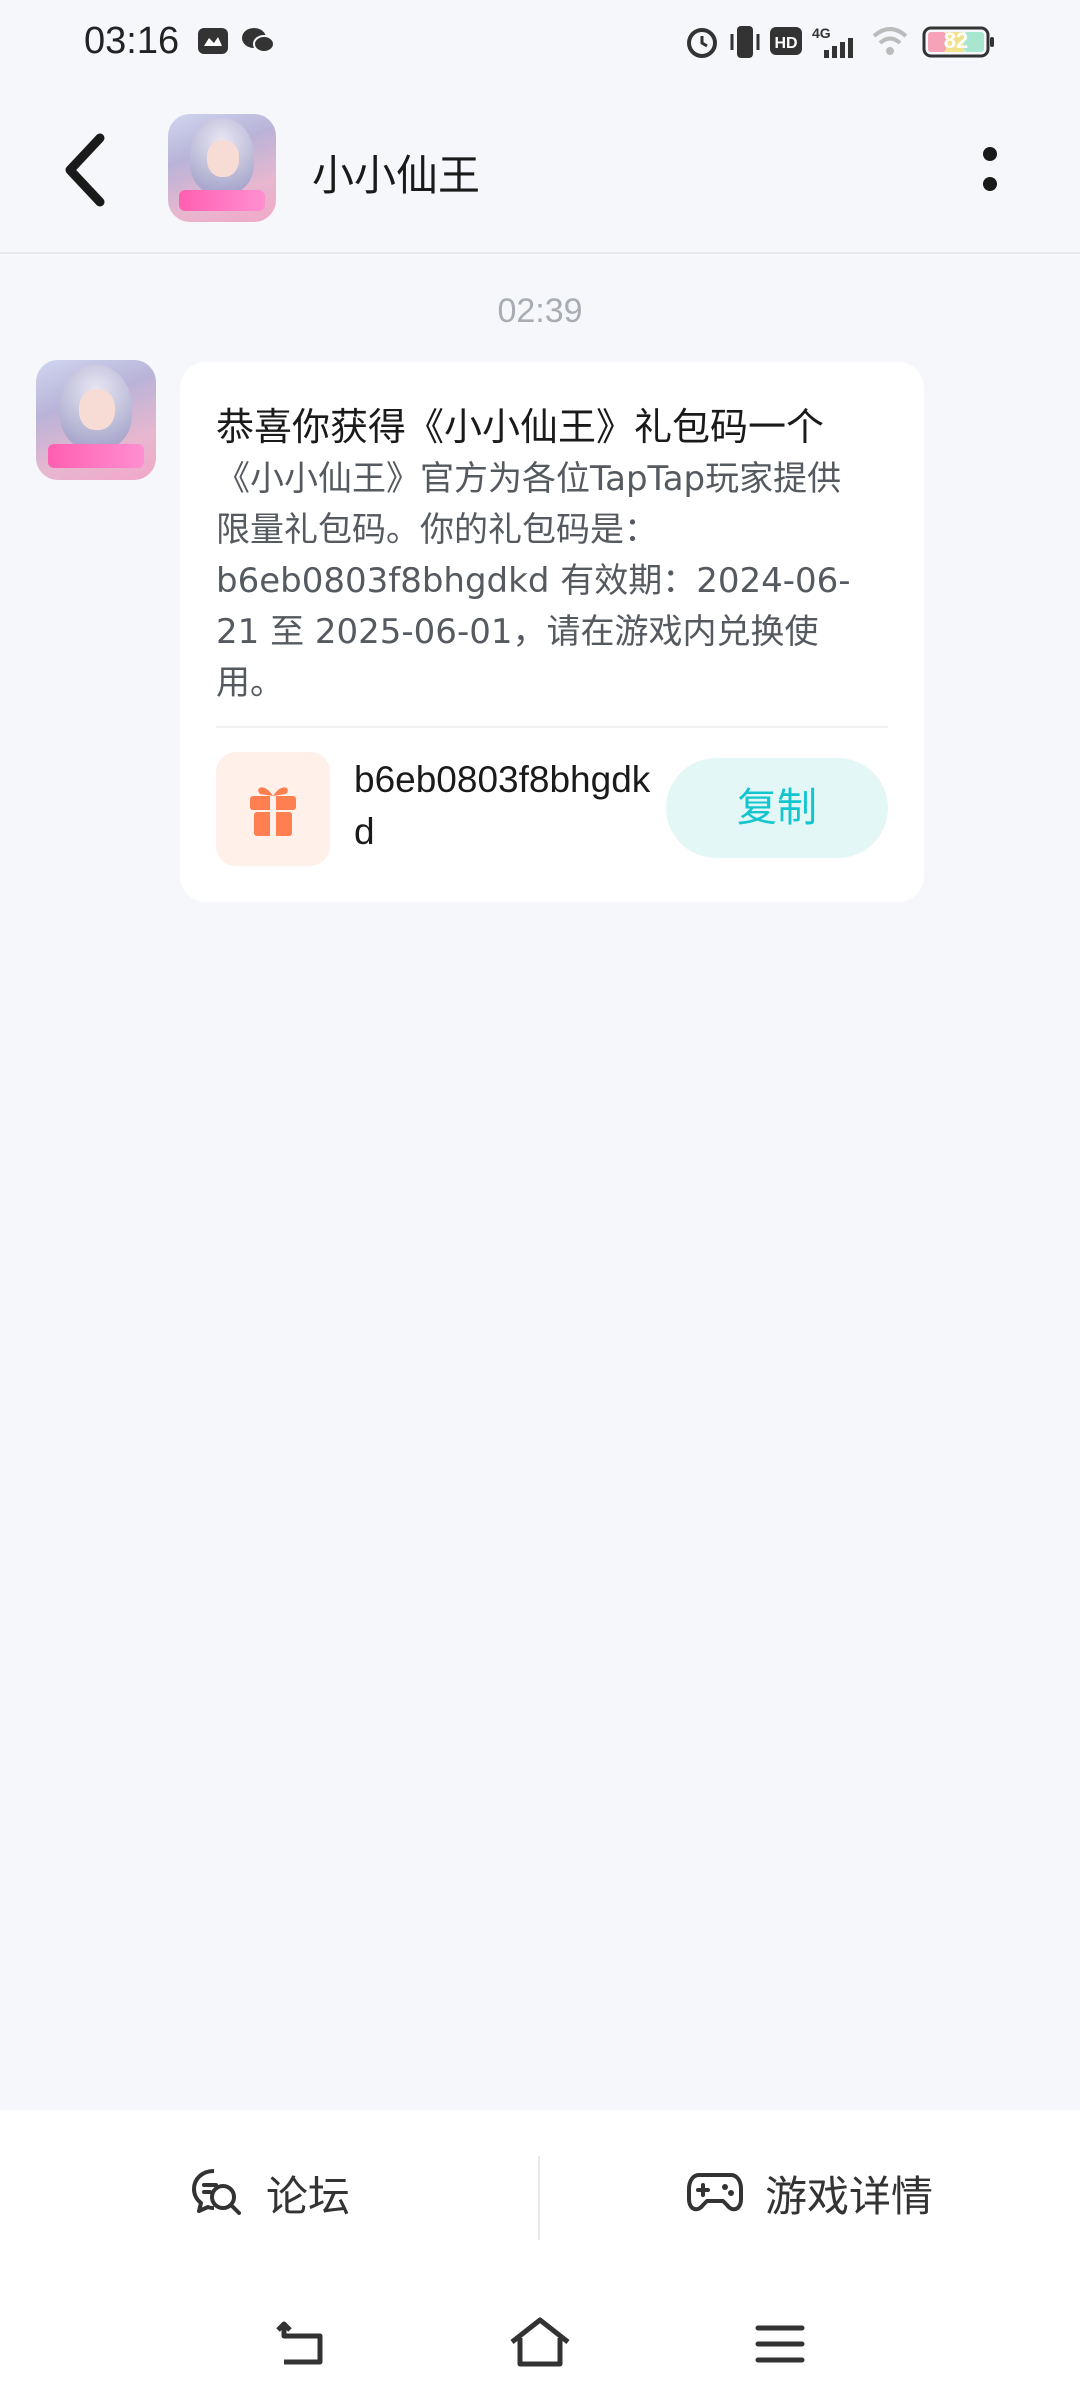 The height and width of the screenshot is (2408, 1080). Describe the element at coordinates (273, 811) in the screenshot. I see `gift-icon` at that location.